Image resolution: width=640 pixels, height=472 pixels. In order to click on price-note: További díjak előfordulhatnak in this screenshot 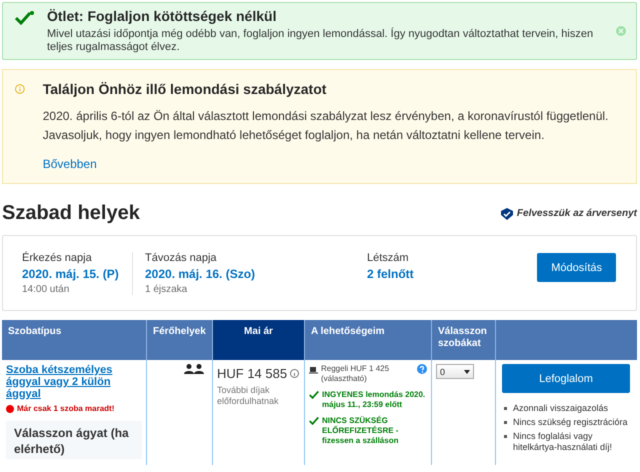, I will do `click(248, 396)`.